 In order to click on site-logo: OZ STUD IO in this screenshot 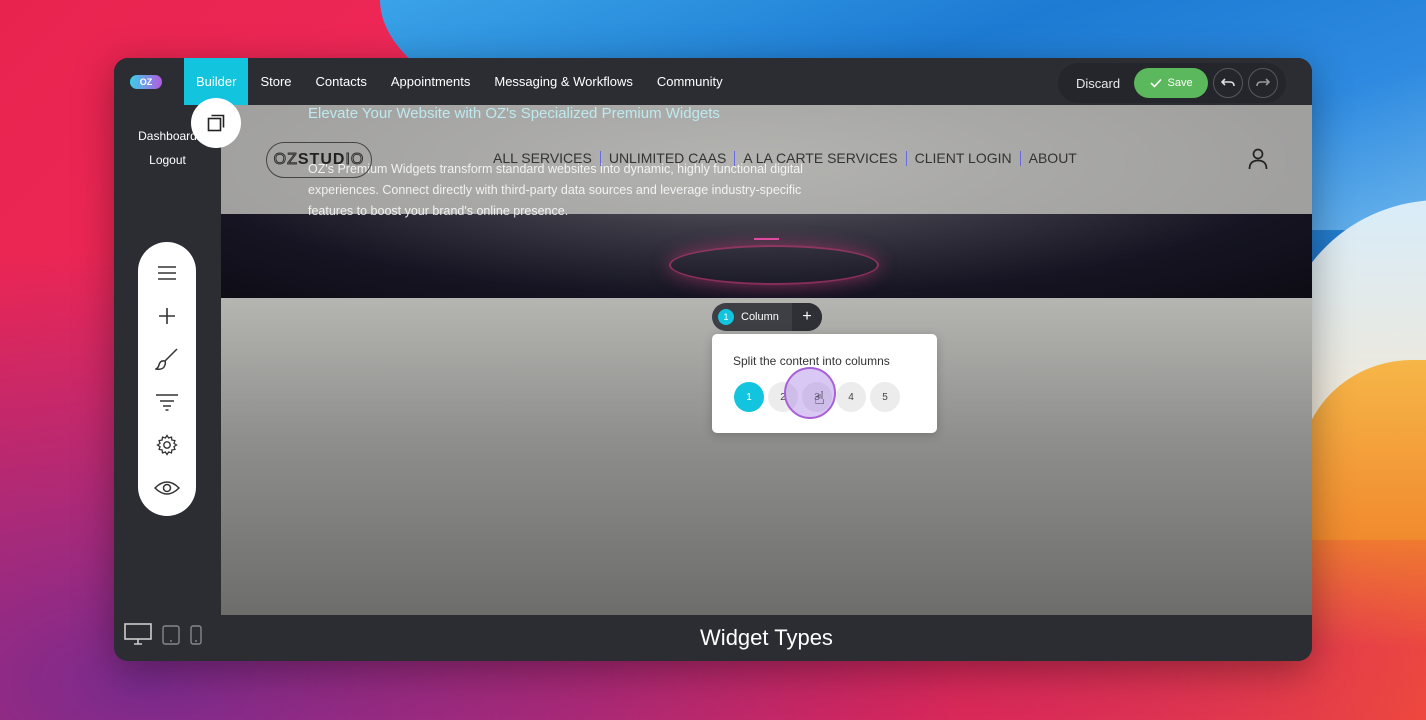, I will do `click(319, 160)`.